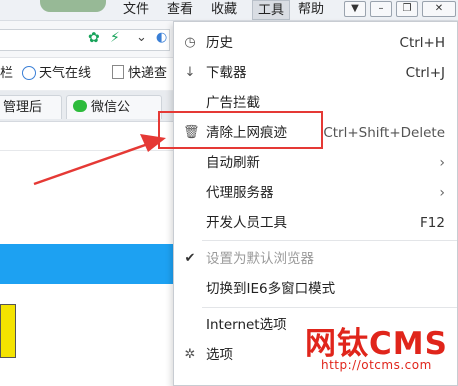 The width and height of the screenshot is (458, 386). I want to click on menu-item-history: ◷ 历史 Ctrl+H, so click(315, 43).